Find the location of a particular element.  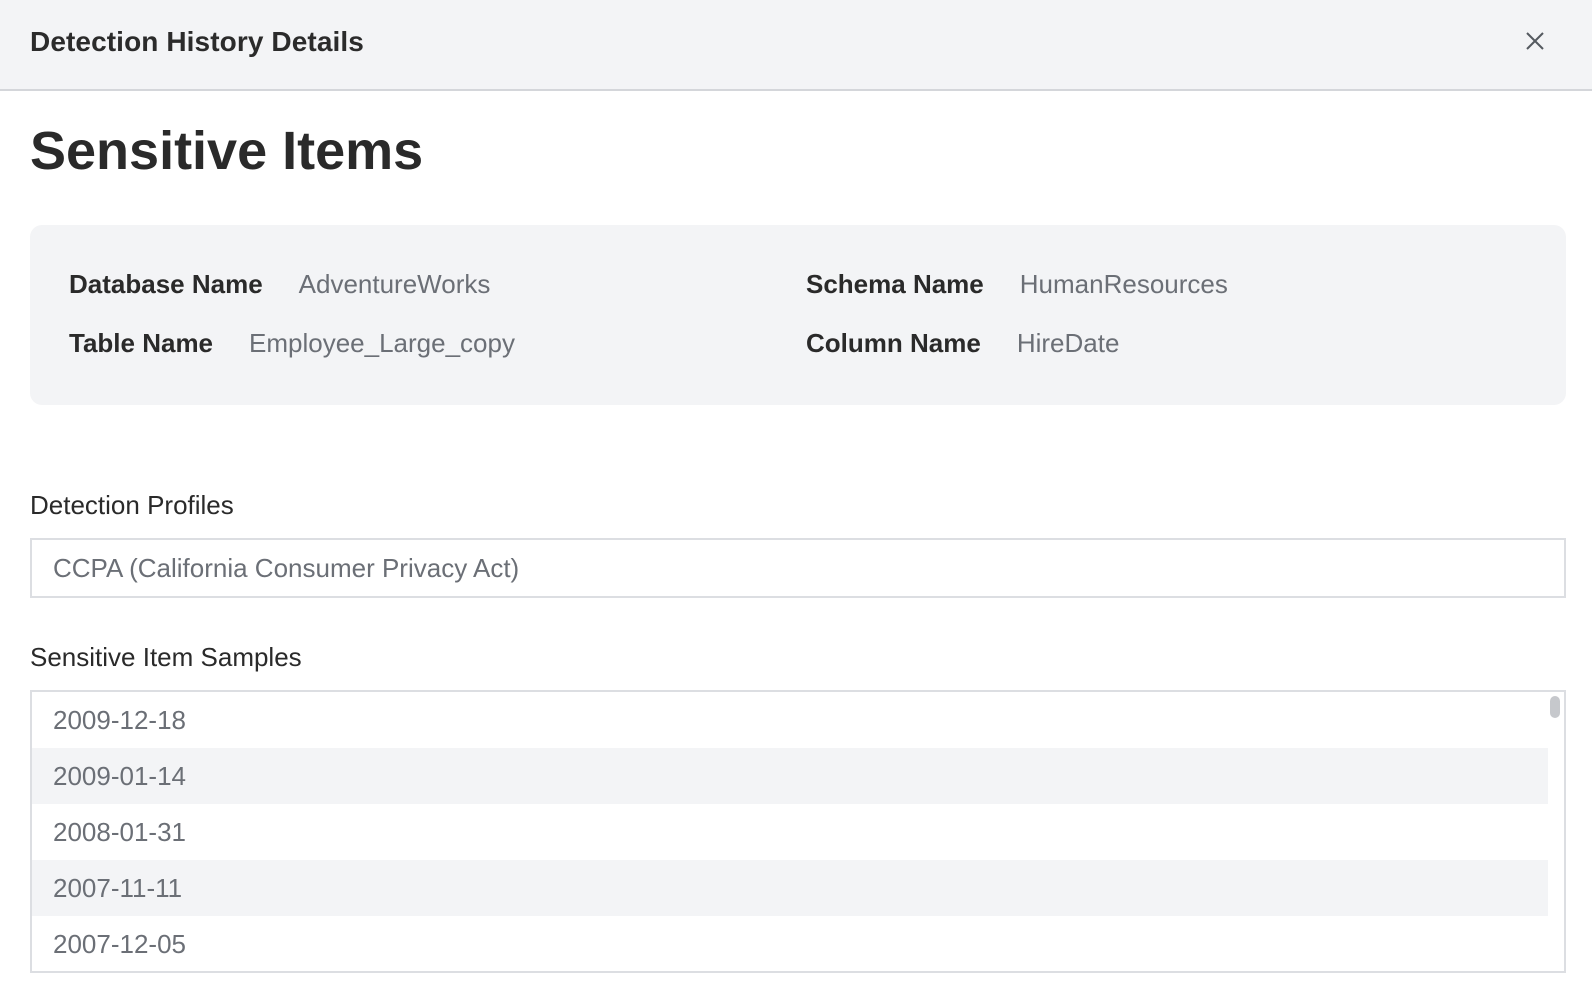

sample-item: 2009-01-14 is located at coordinates (790, 776).